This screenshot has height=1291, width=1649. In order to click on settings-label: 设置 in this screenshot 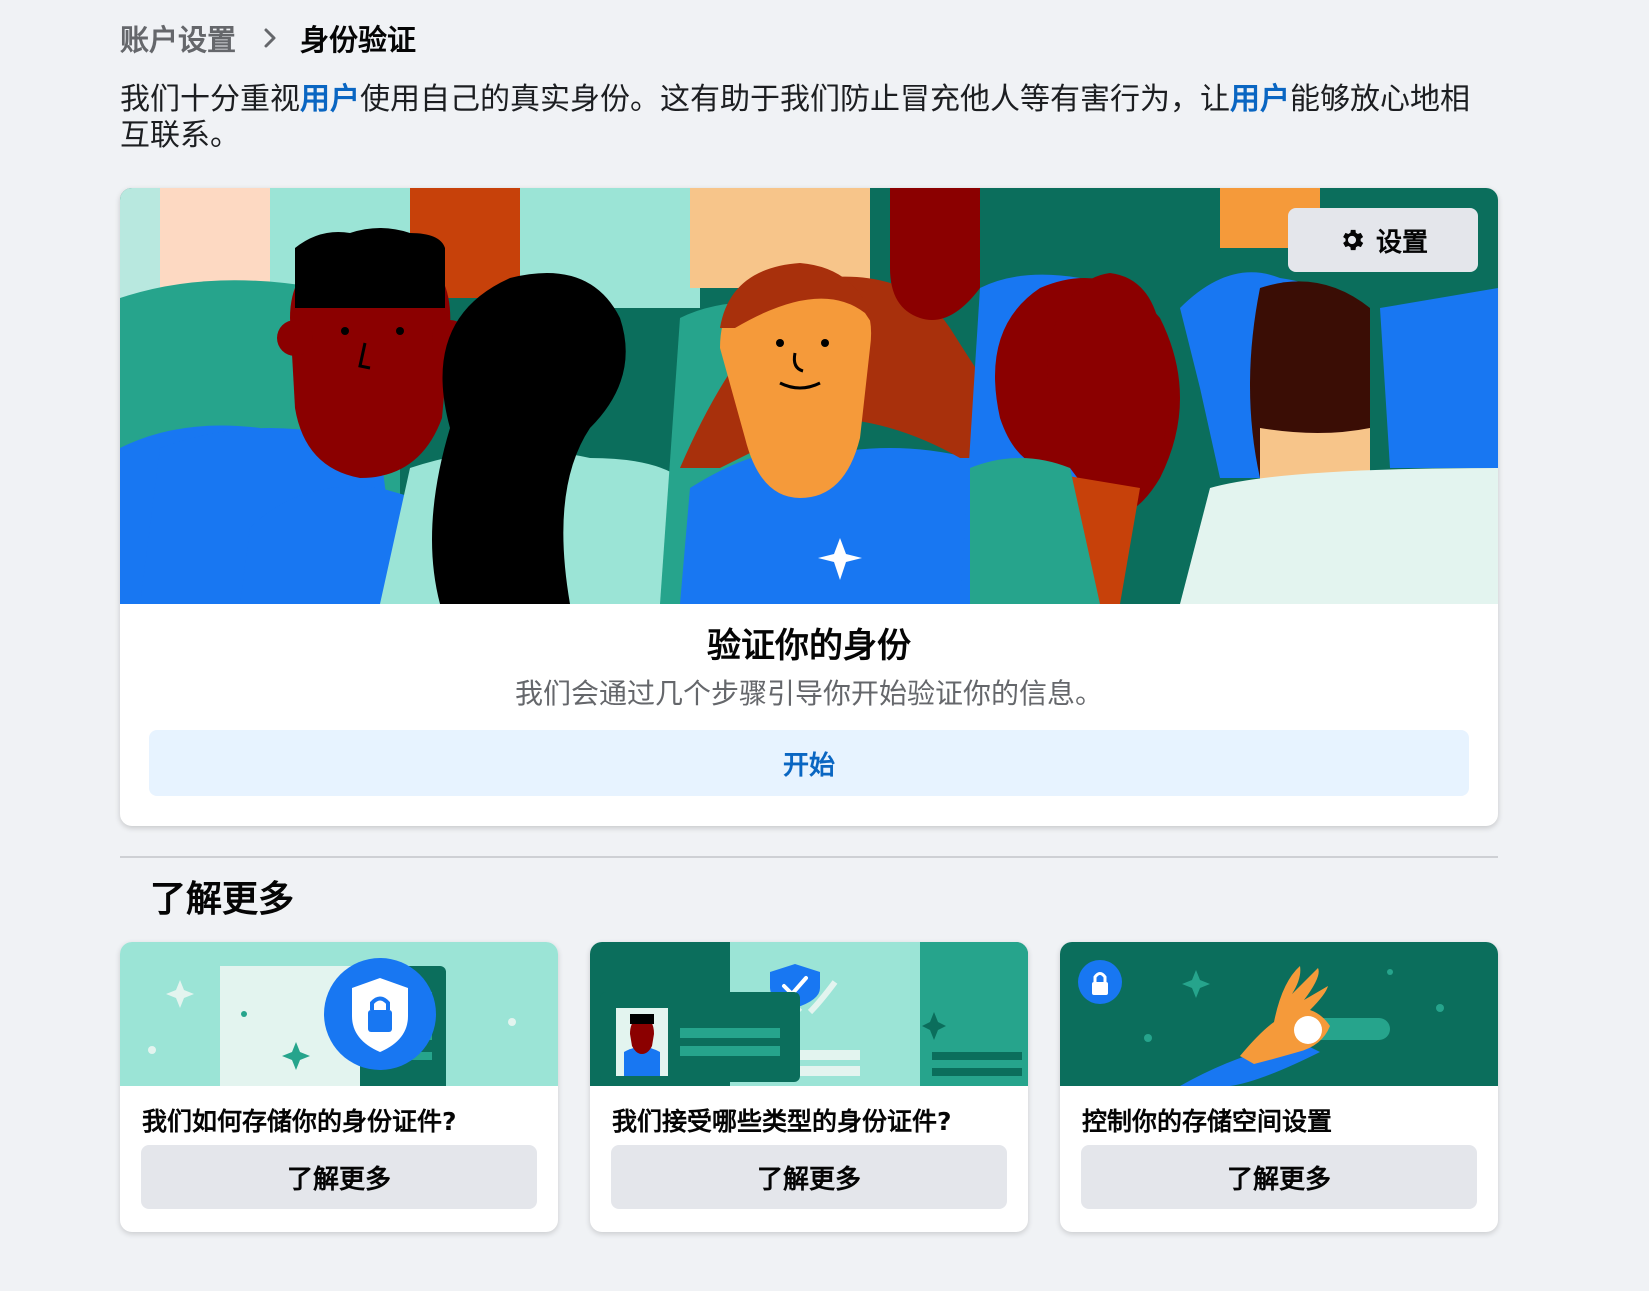, I will do `click(1401, 242)`.